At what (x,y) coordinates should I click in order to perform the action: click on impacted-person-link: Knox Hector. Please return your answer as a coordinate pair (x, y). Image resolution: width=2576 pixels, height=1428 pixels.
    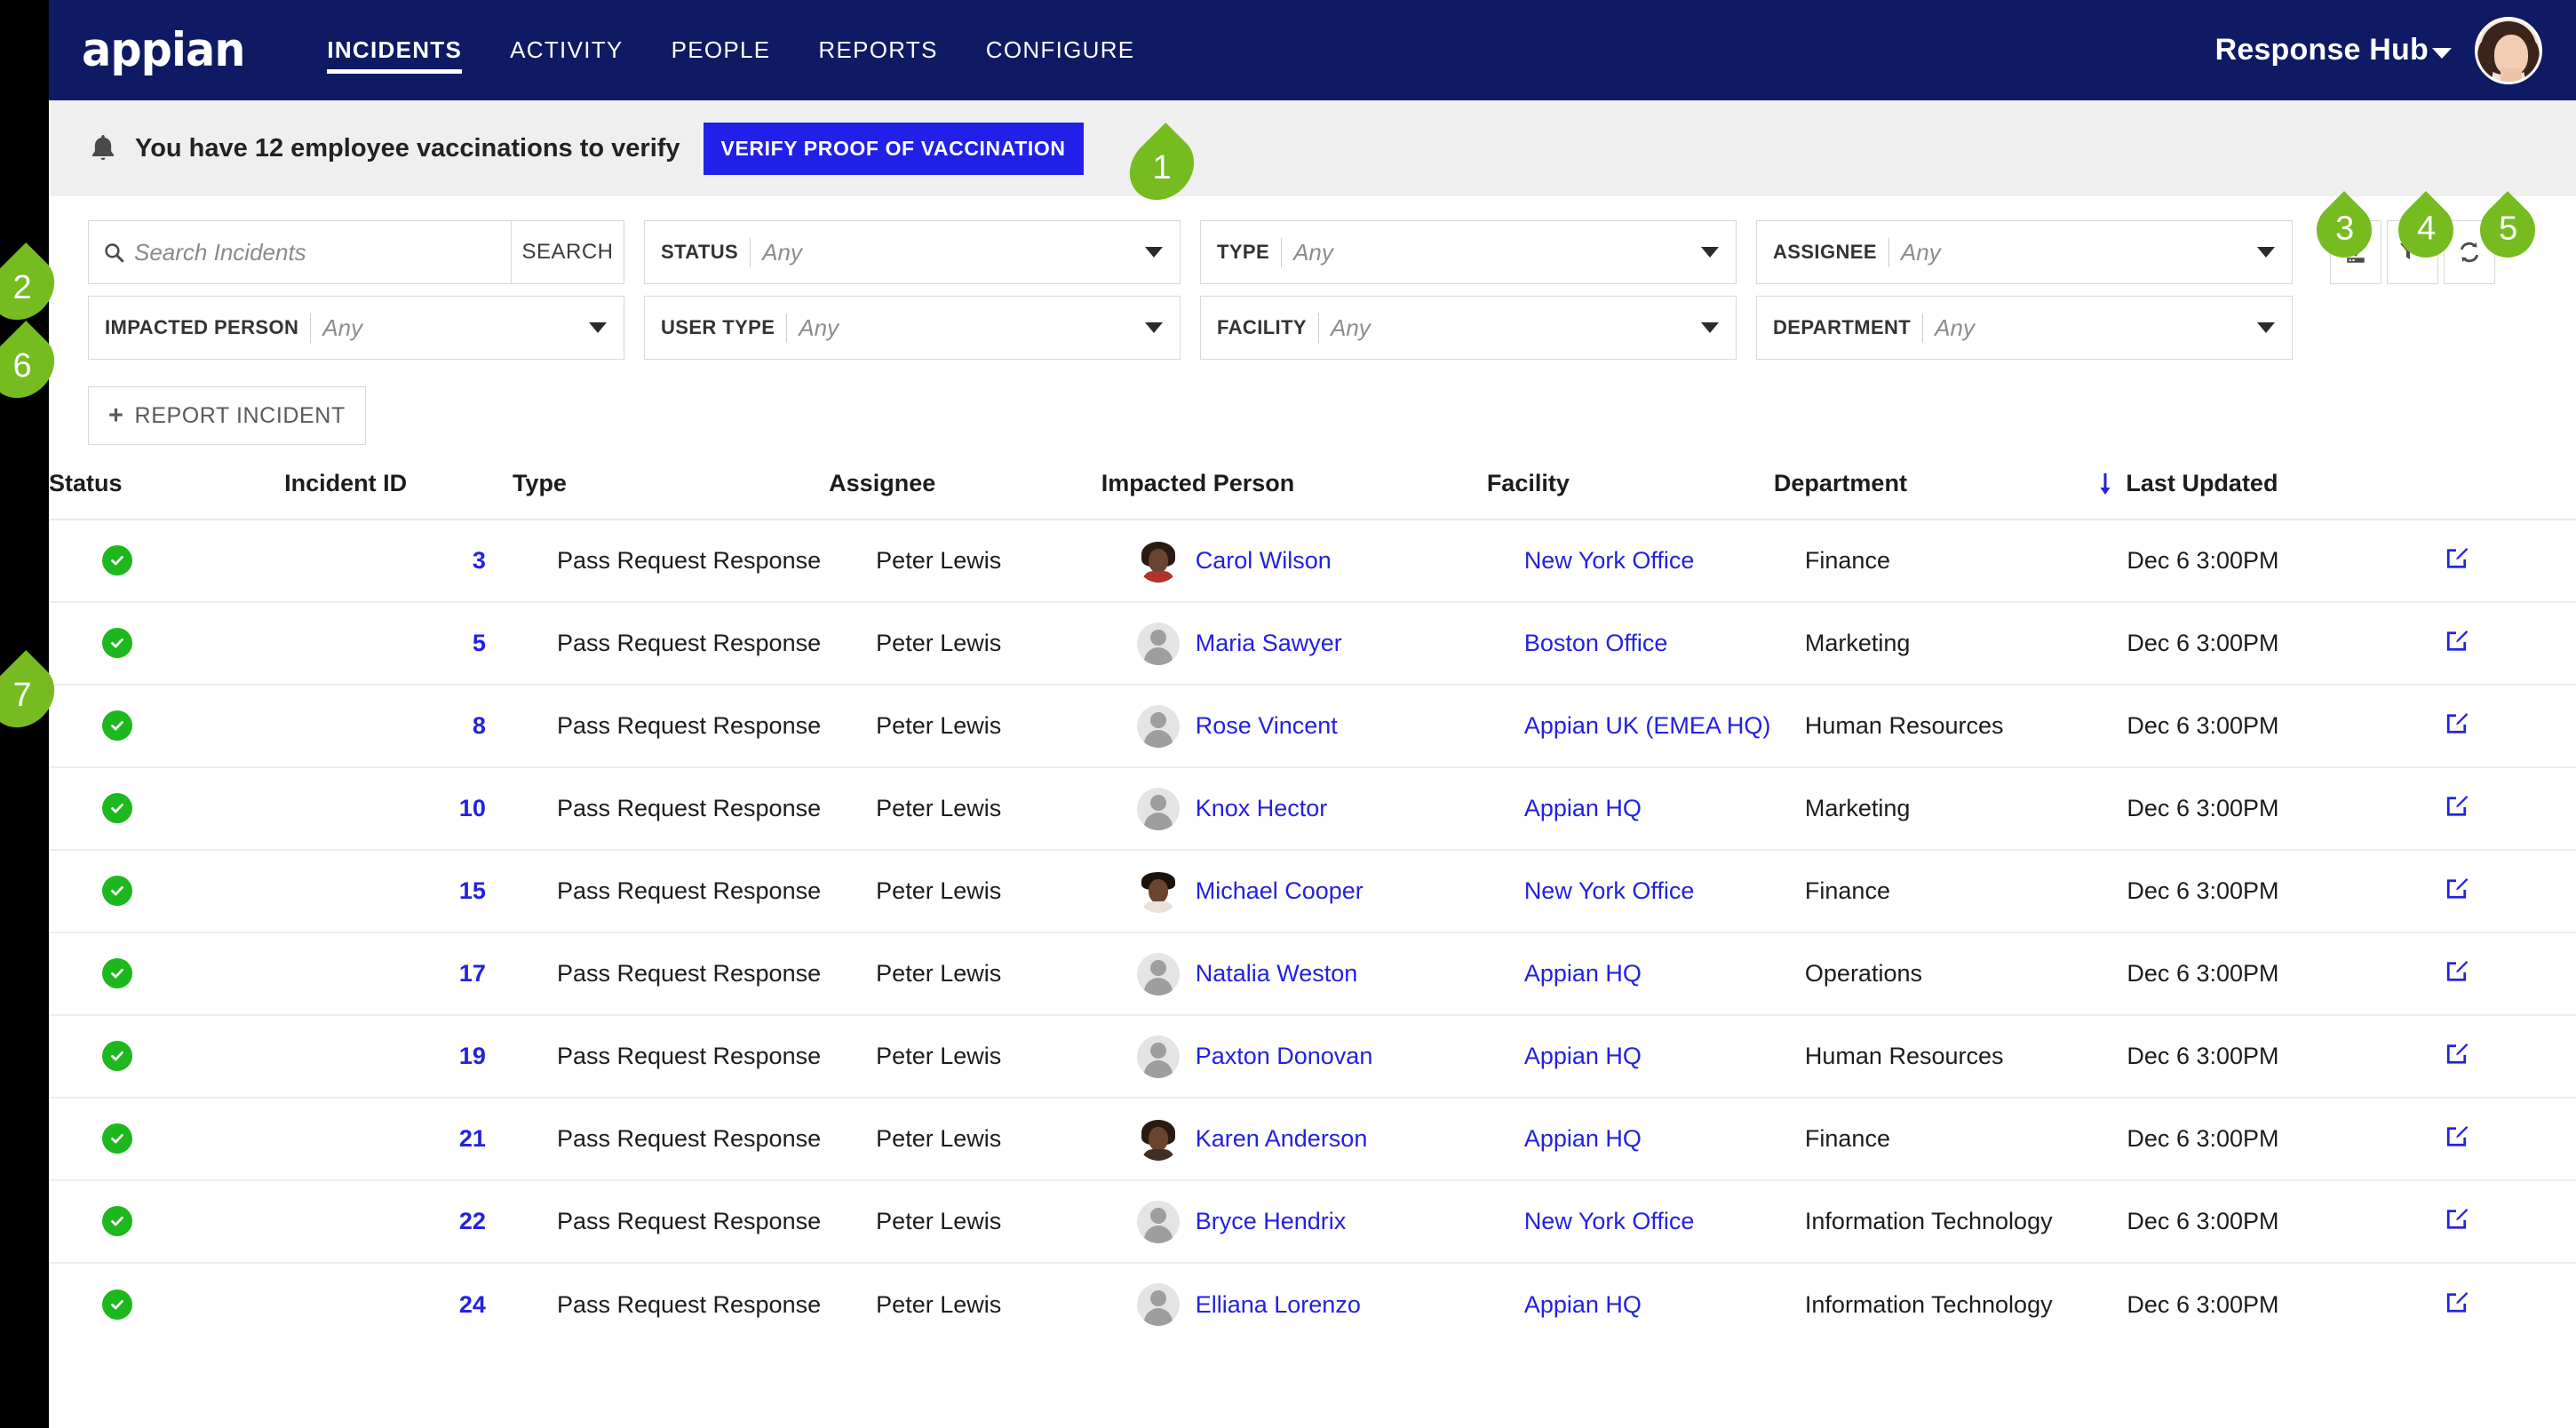
    Looking at the image, I should click on (1262, 808).